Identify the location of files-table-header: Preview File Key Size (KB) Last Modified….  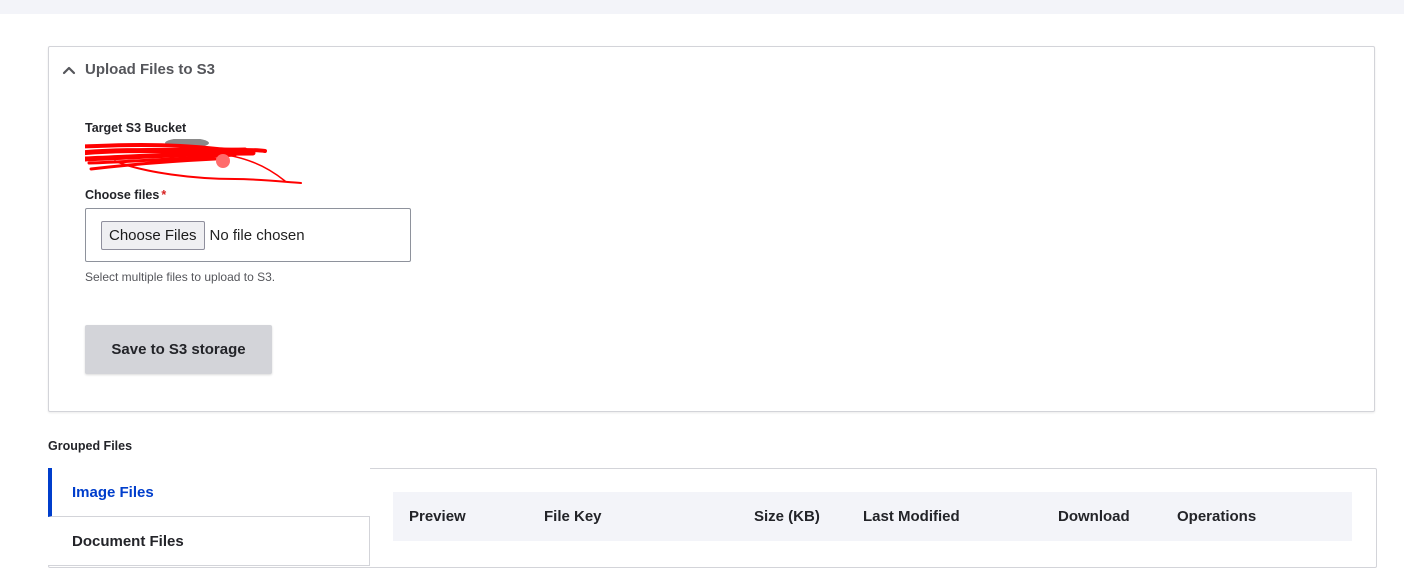
(872, 516).